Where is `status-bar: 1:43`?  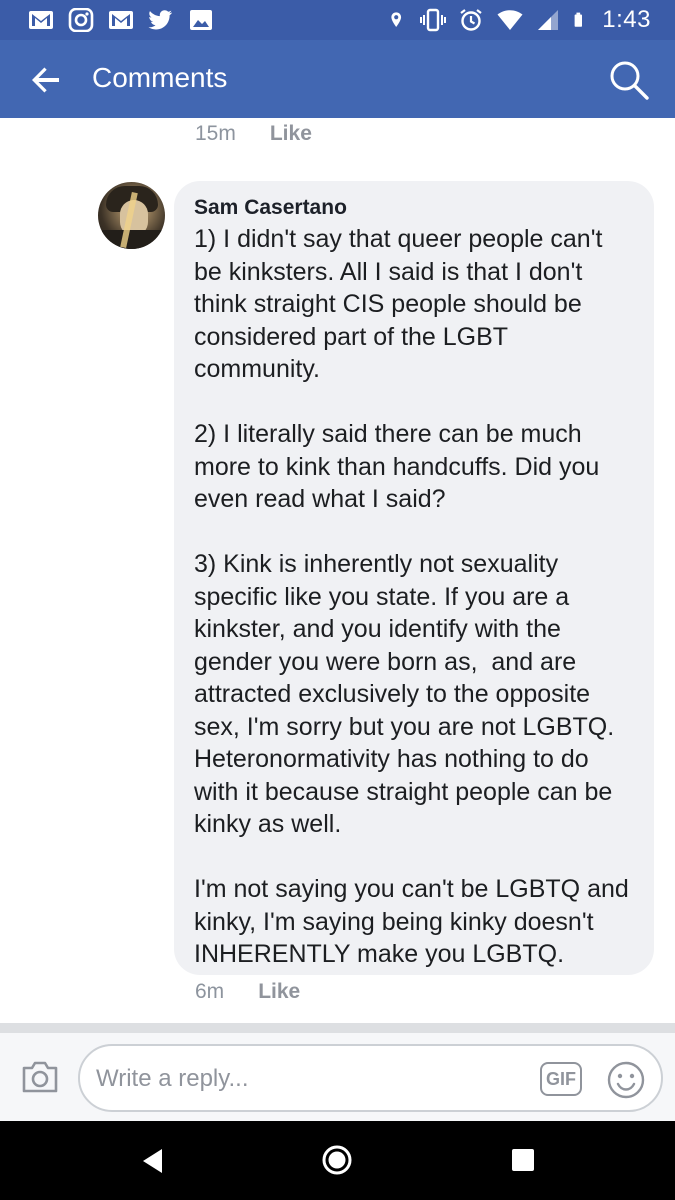 status-bar: 1:43 is located at coordinates (337, 20).